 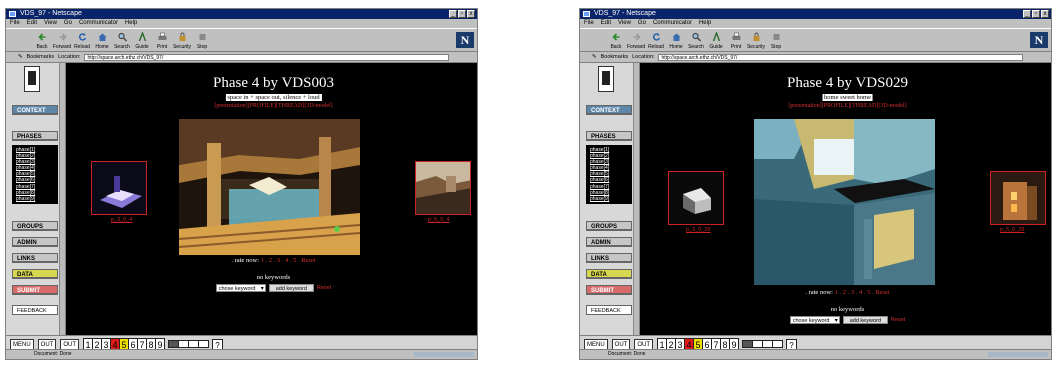 I want to click on printer-icon, so click(x=162, y=36).